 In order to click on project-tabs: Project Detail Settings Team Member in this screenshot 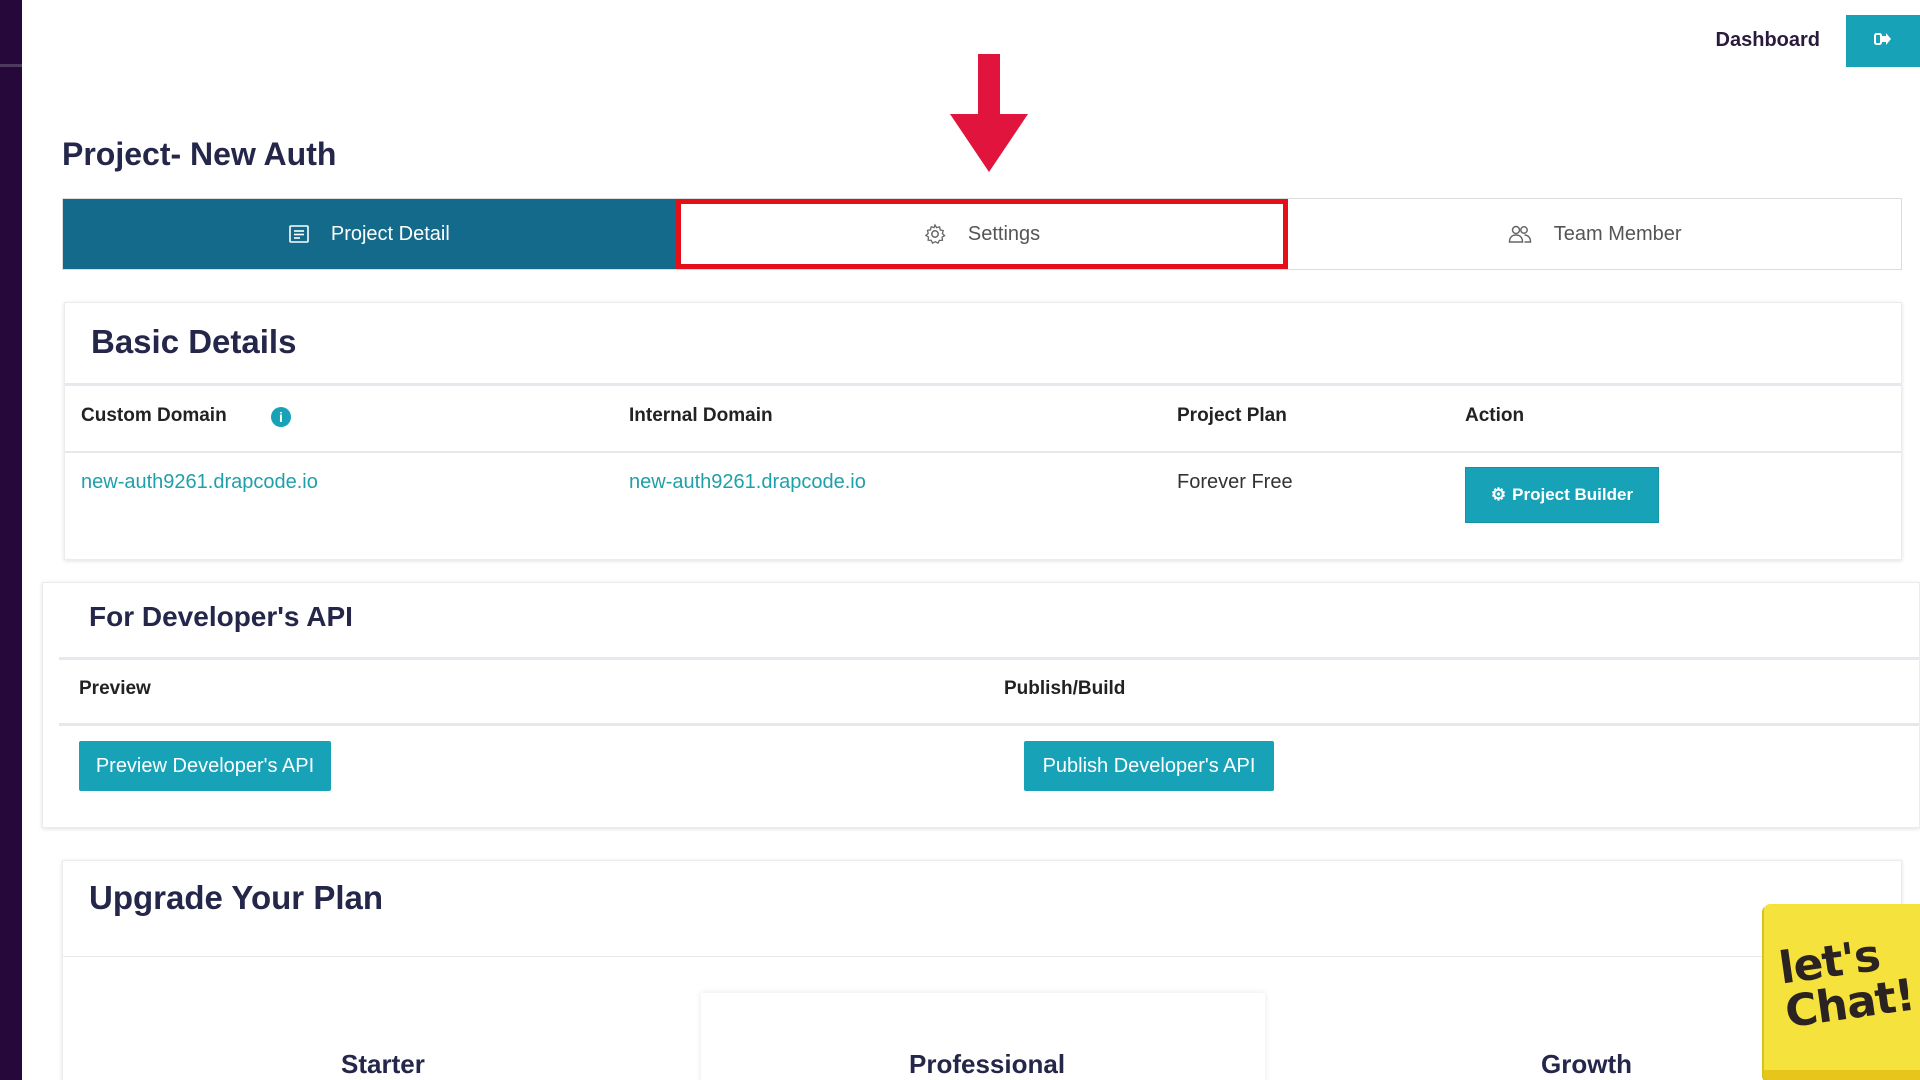, I will do `click(982, 234)`.